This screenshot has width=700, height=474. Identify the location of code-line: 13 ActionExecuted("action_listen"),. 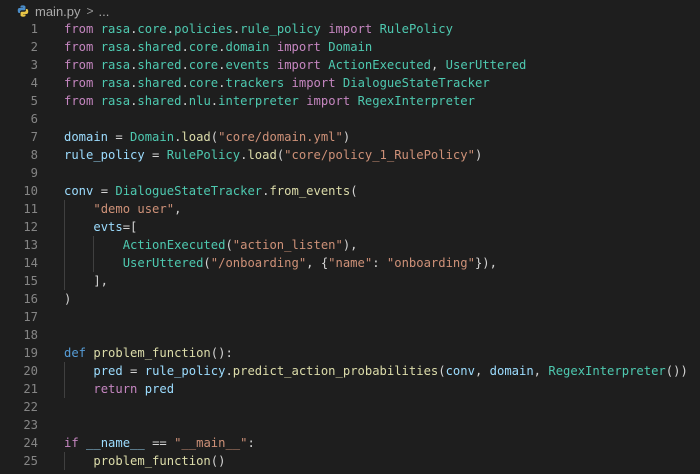
(350, 245).